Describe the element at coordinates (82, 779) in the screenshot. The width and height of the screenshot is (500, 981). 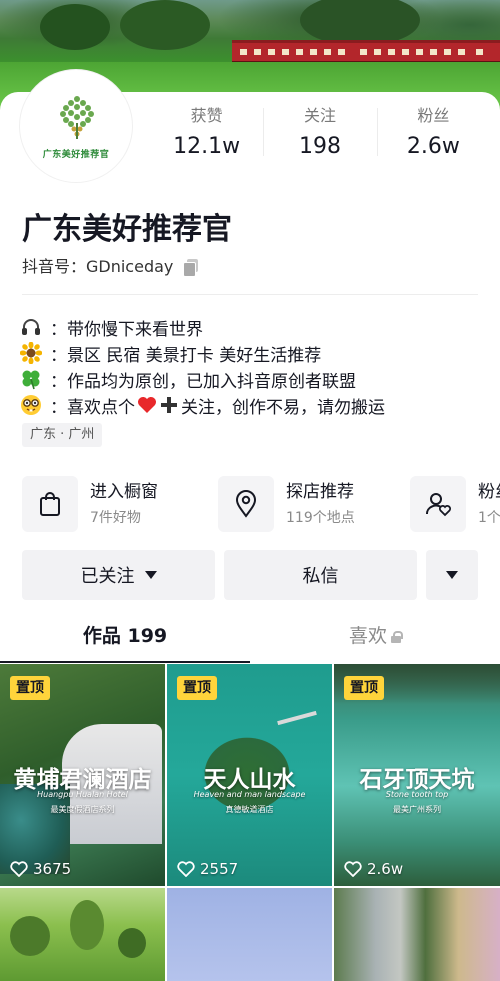
I see `video-title: 黄埔君澜酒店` at that location.